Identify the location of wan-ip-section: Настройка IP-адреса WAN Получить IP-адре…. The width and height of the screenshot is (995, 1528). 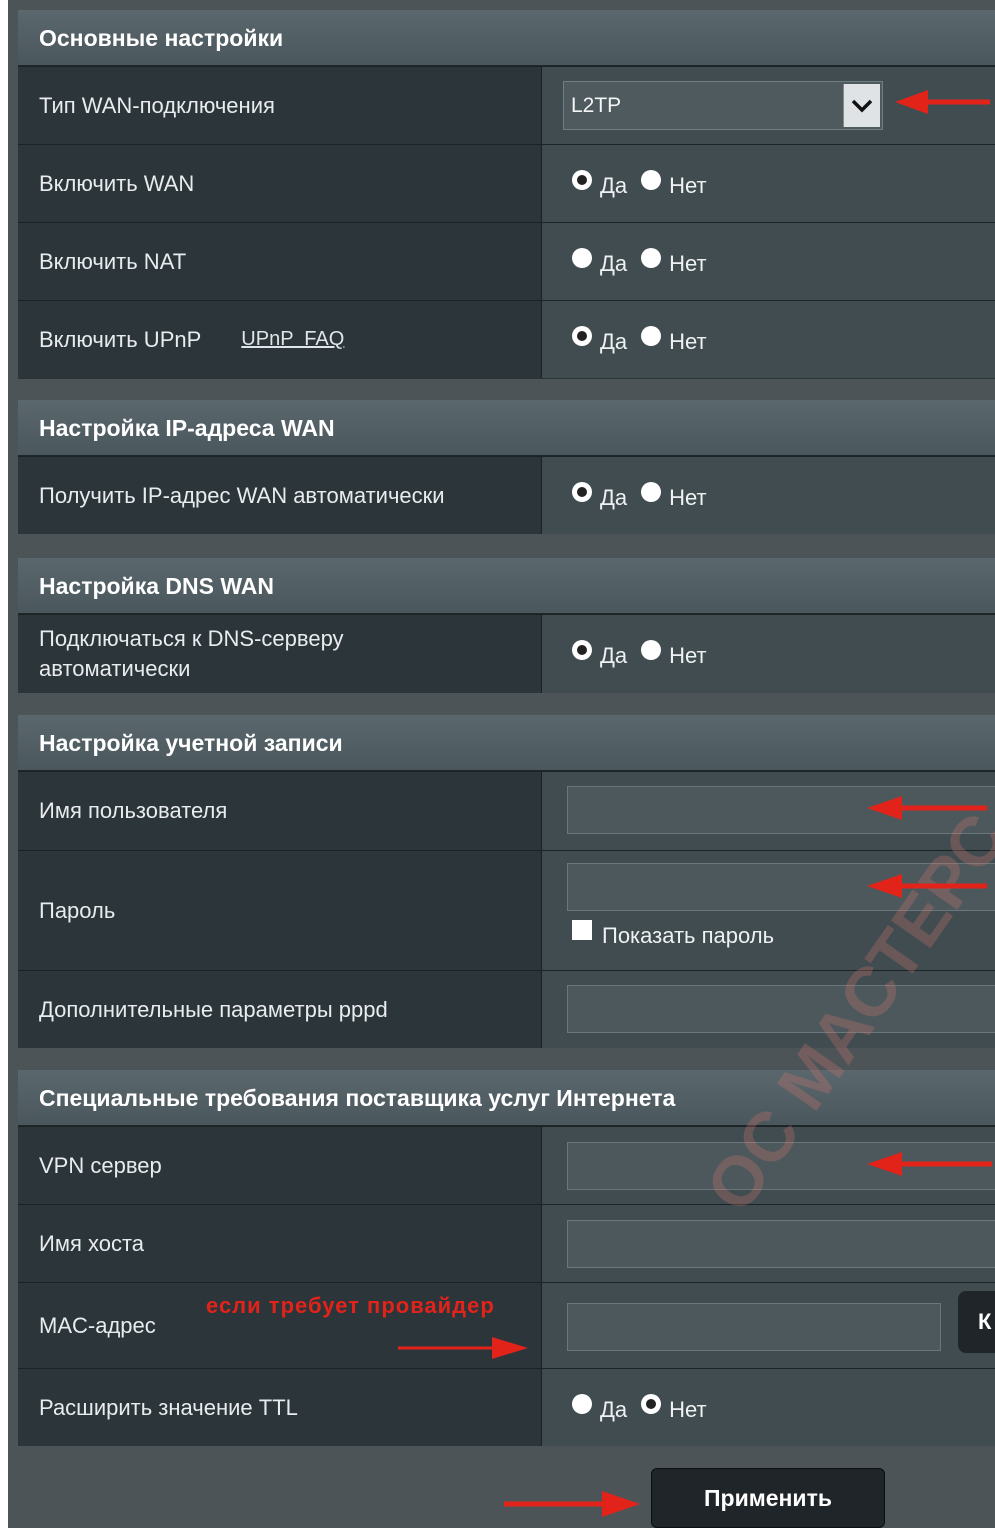
(506, 467).